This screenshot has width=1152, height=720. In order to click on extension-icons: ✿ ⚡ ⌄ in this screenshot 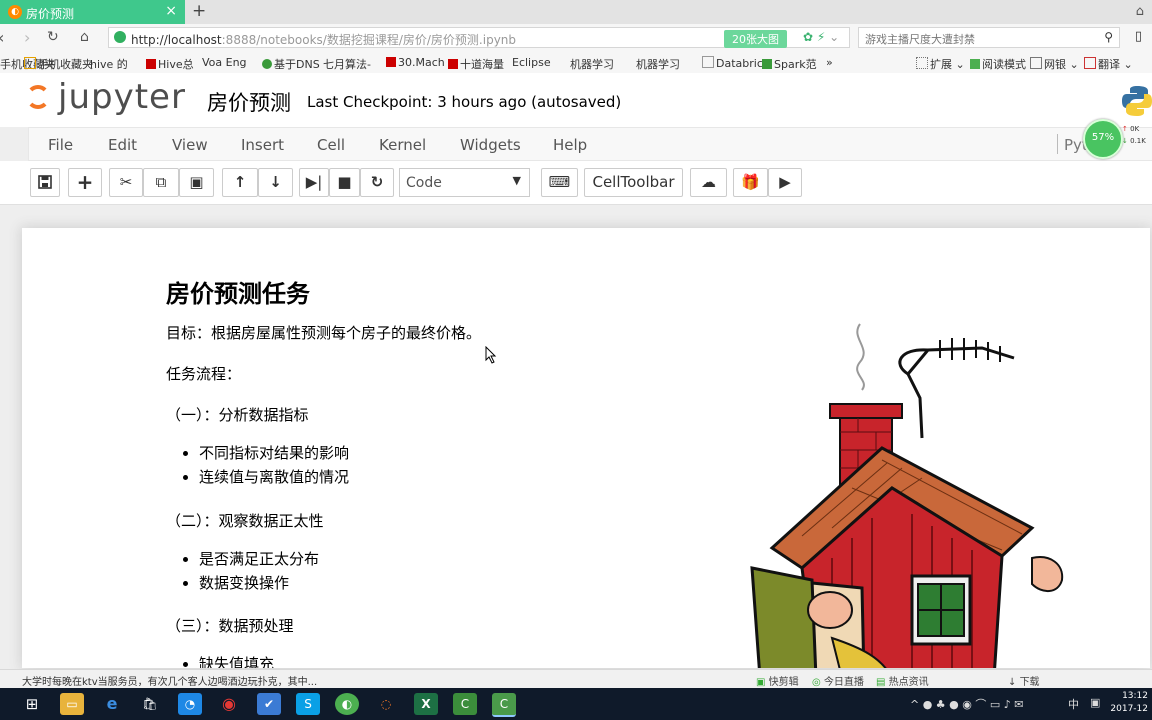, I will do `click(821, 37)`.